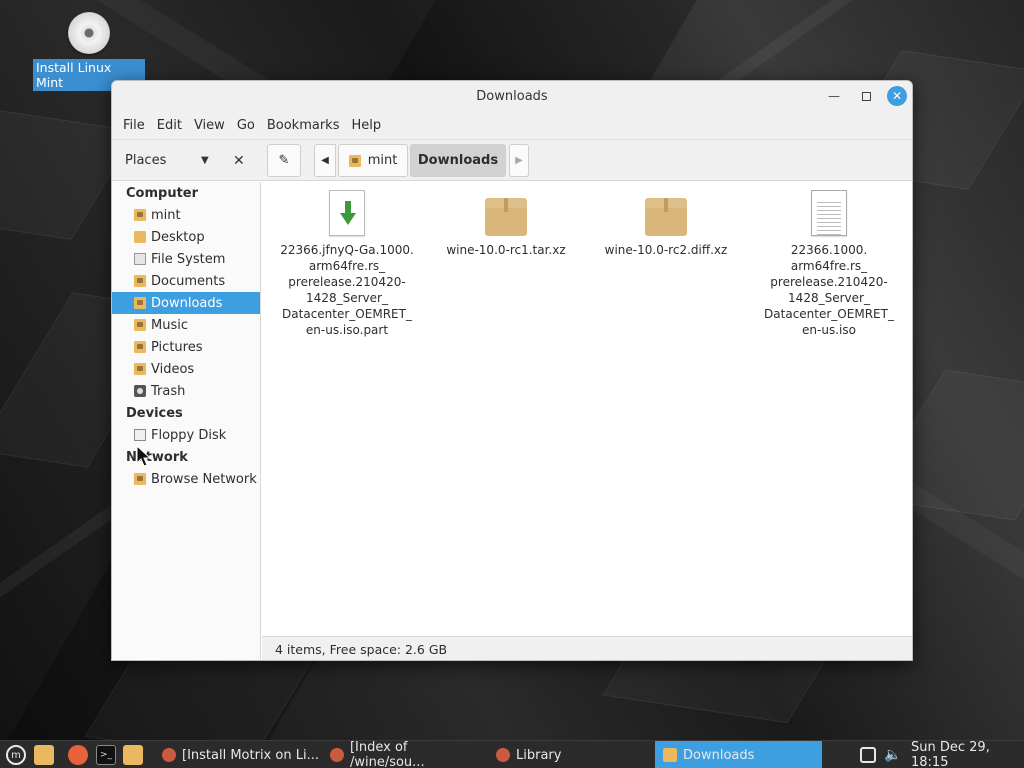 This screenshot has height=768, width=1024. I want to click on music-folder-icon, so click(140, 325).